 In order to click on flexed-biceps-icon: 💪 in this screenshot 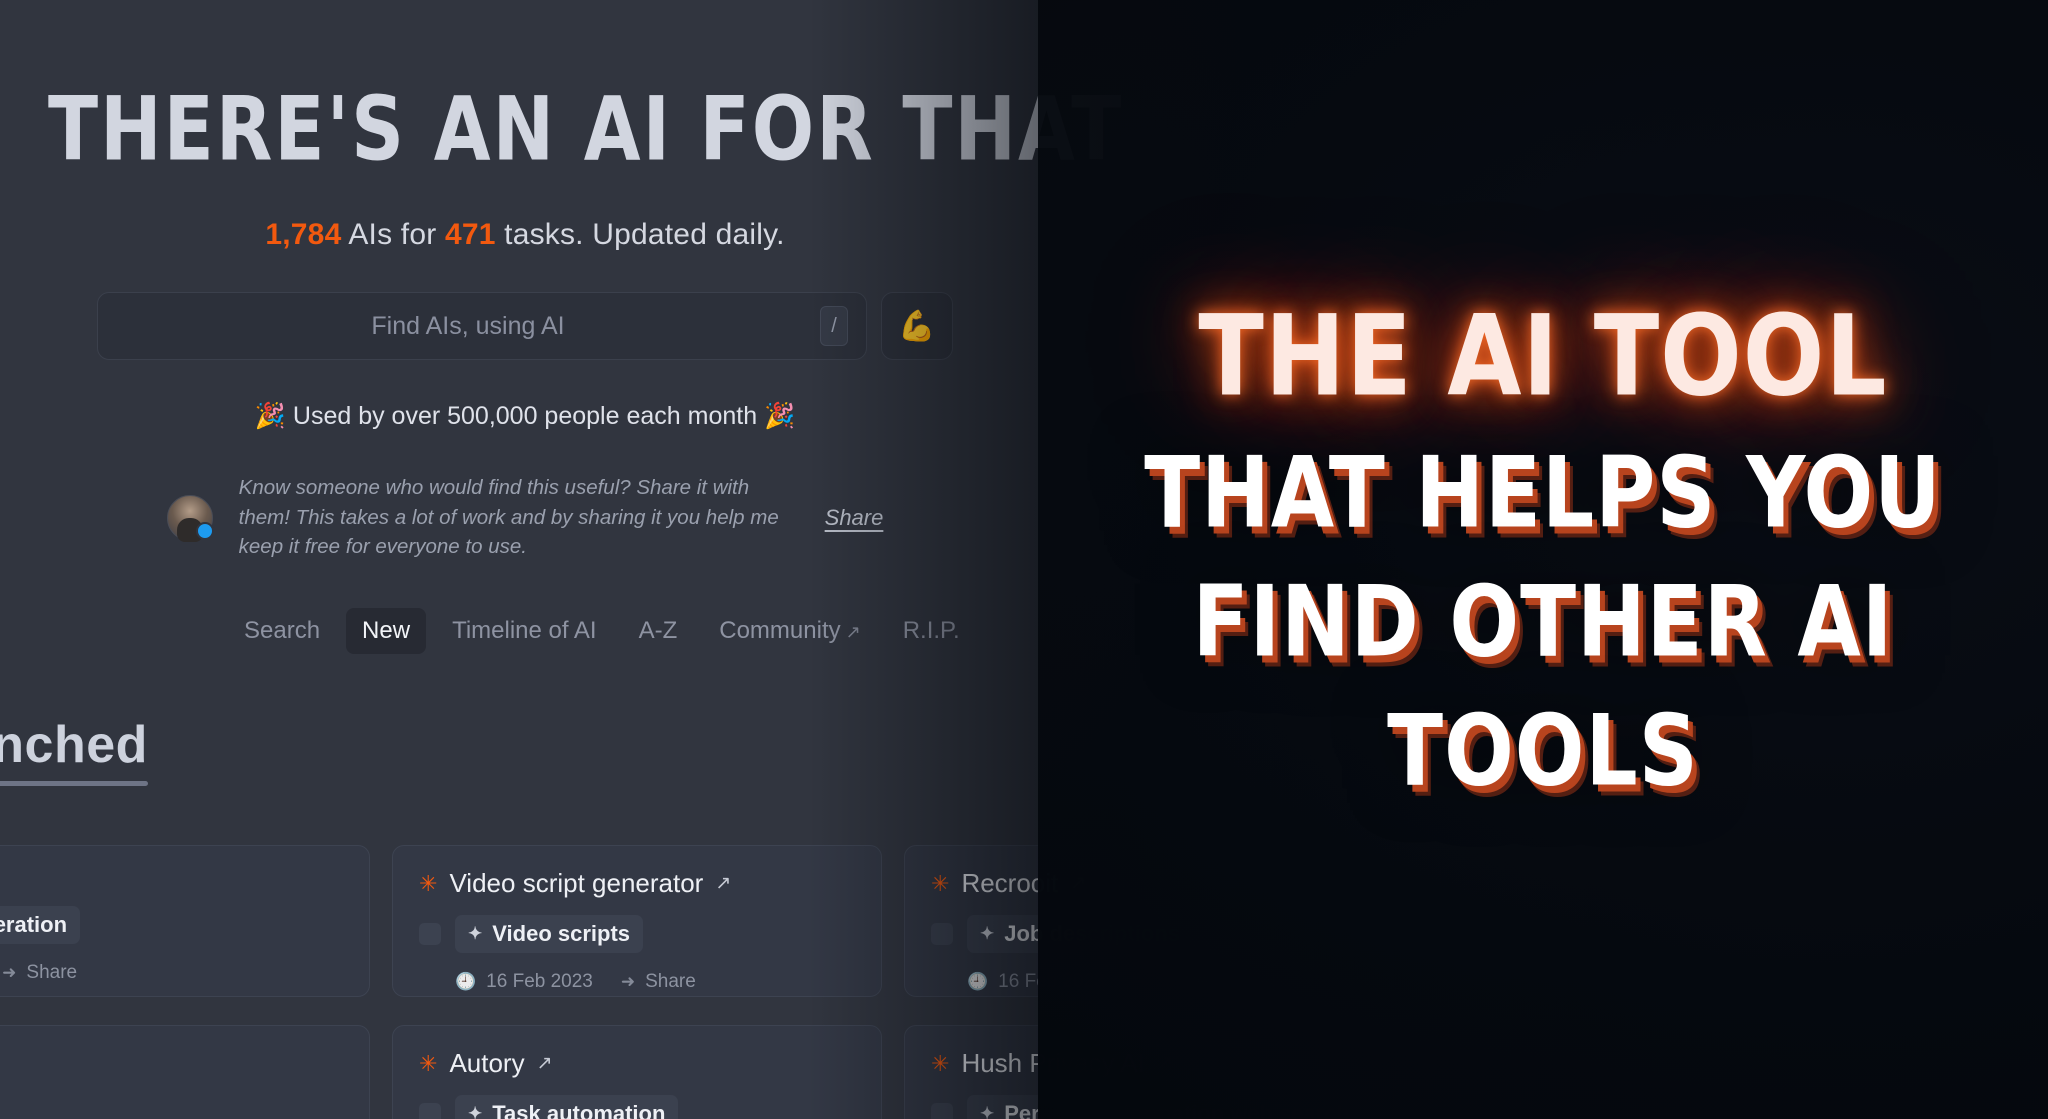, I will do `click(917, 326)`.